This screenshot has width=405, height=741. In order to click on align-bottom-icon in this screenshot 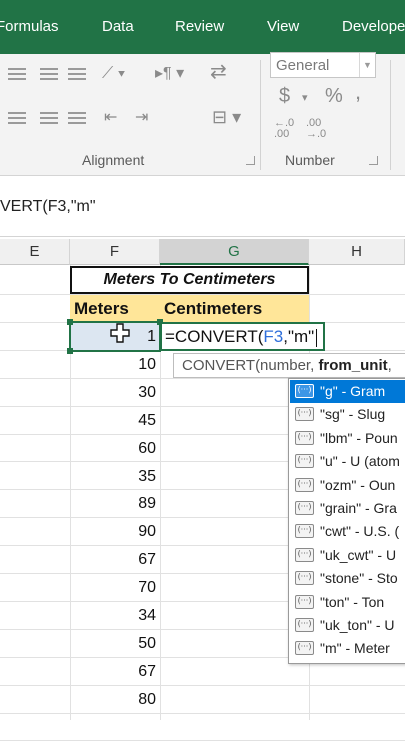, I will do `click(77, 74)`.